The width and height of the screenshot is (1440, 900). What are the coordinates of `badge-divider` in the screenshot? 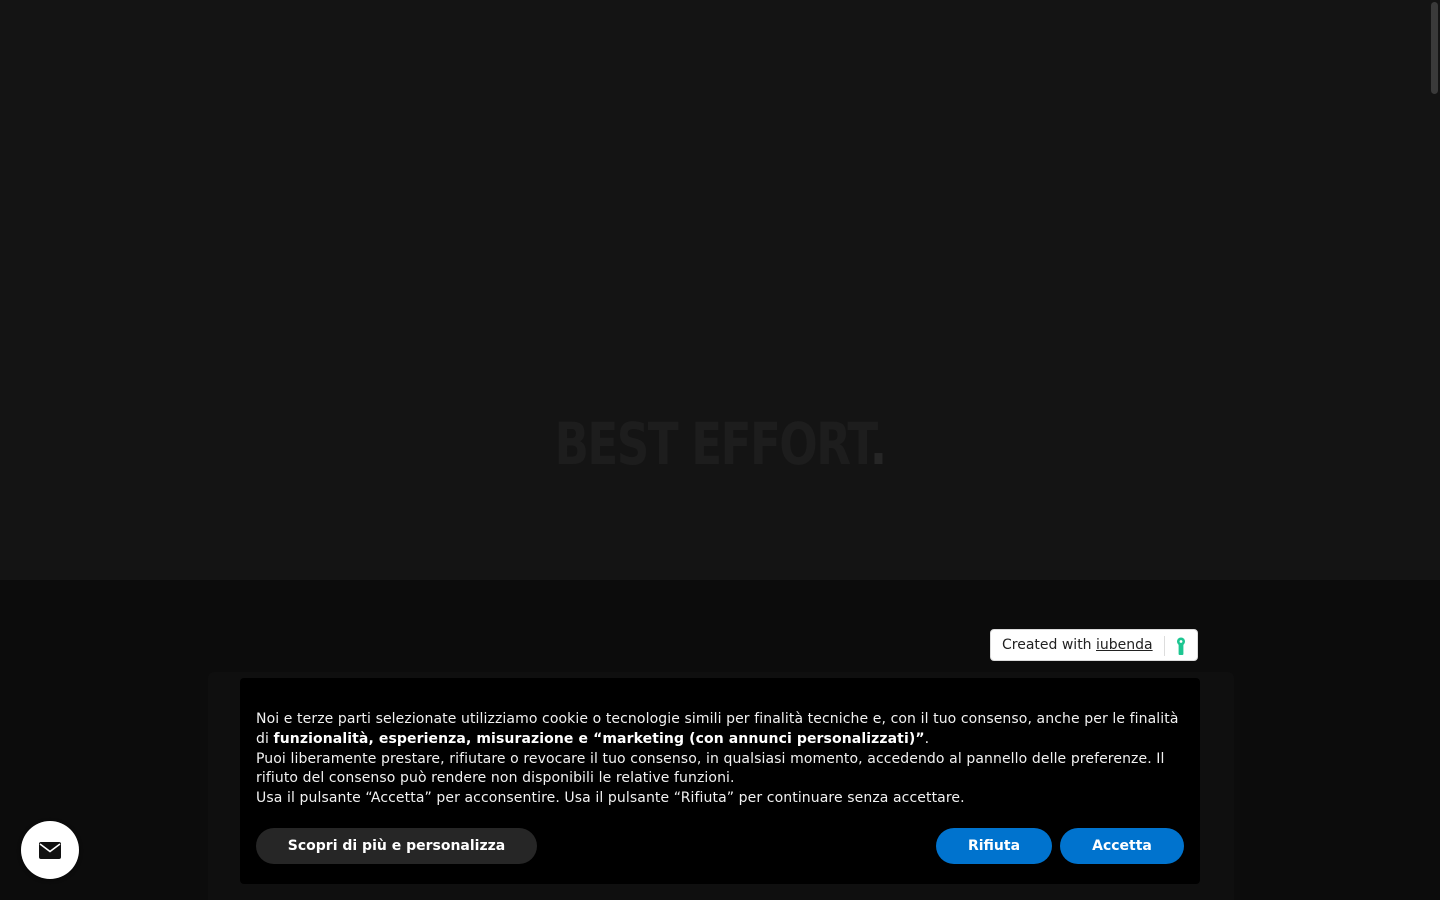 It's located at (1164, 646).